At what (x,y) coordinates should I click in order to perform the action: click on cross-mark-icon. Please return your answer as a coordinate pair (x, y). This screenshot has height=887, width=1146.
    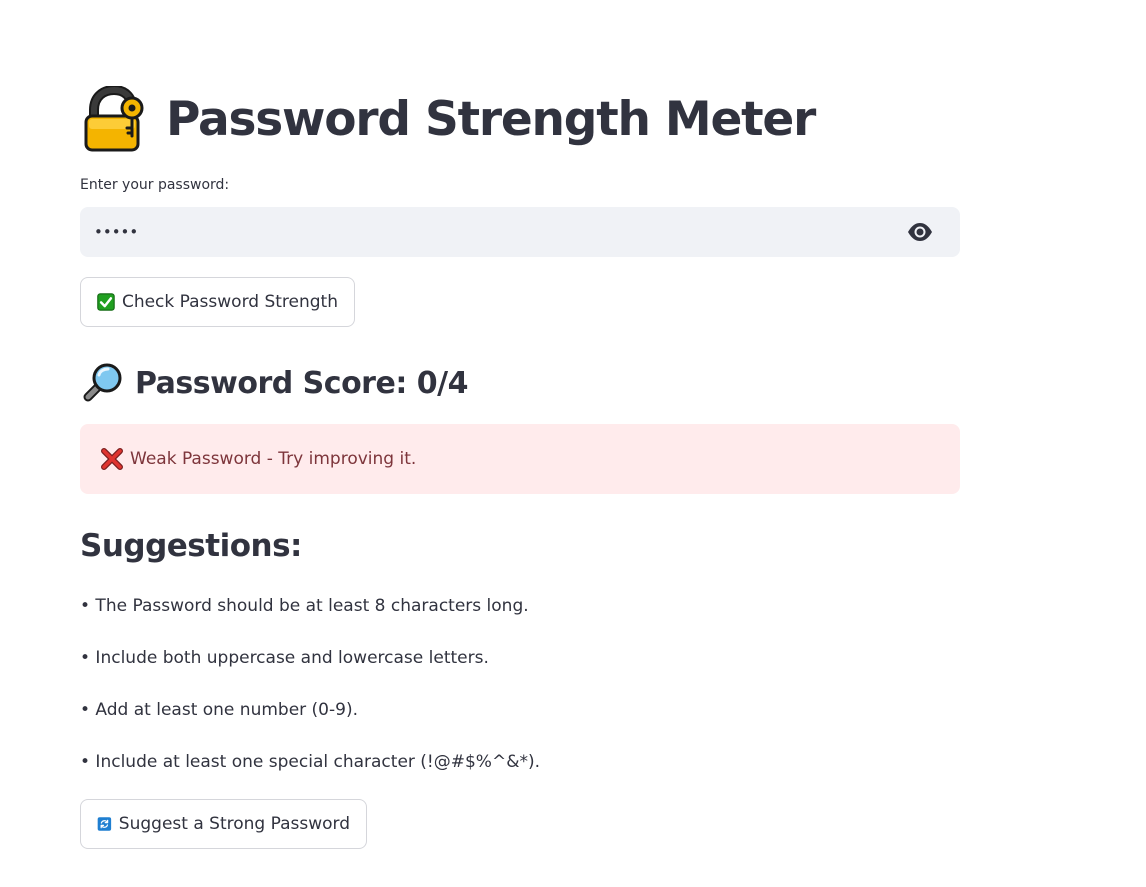
    Looking at the image, I should click on (112, 459).